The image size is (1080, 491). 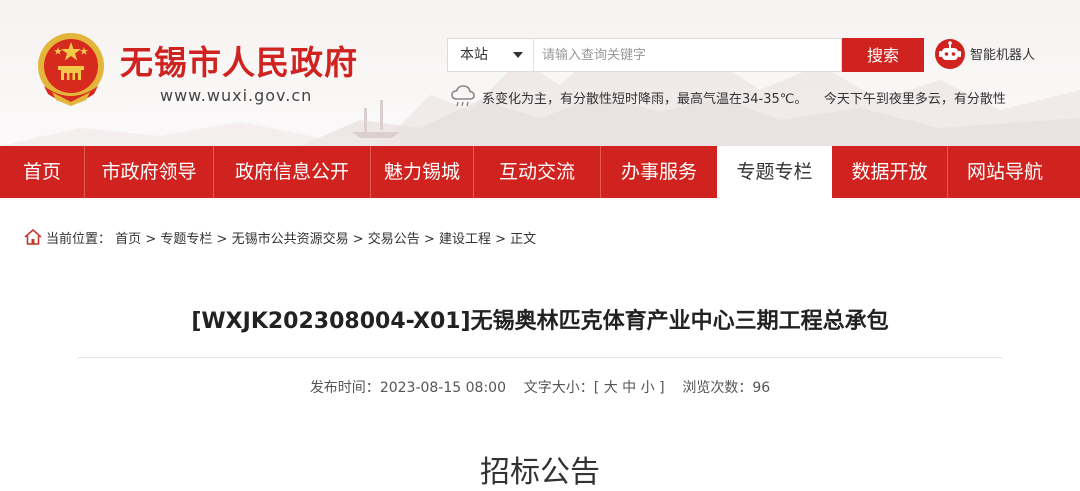 What do you see at coordinates (292, 172) in the screenshot?
I see `nav-item-gov-info: 政府信息公开` at bounding box center [292, 172].